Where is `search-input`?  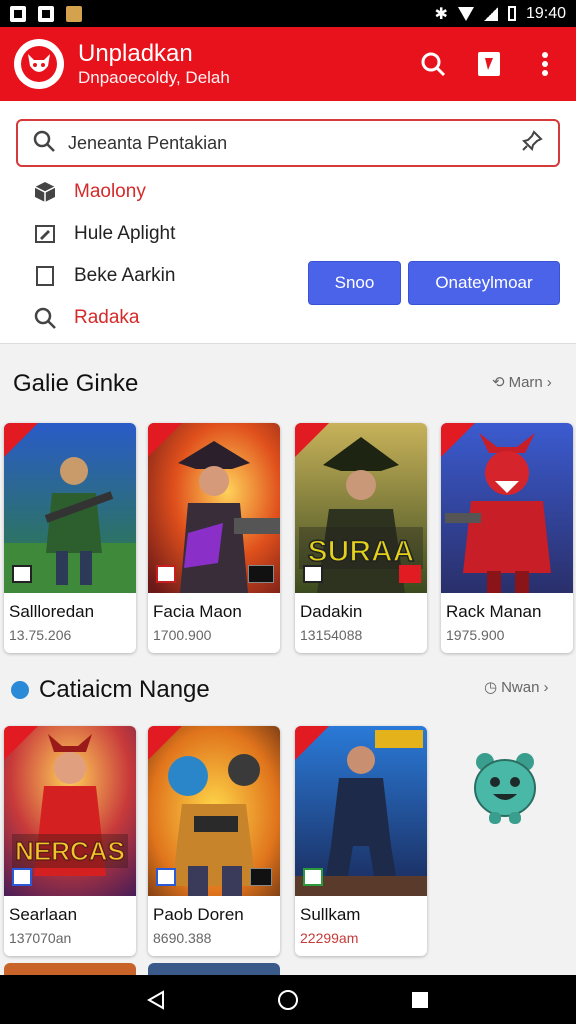
search-input is located at coordinates (294, 143).